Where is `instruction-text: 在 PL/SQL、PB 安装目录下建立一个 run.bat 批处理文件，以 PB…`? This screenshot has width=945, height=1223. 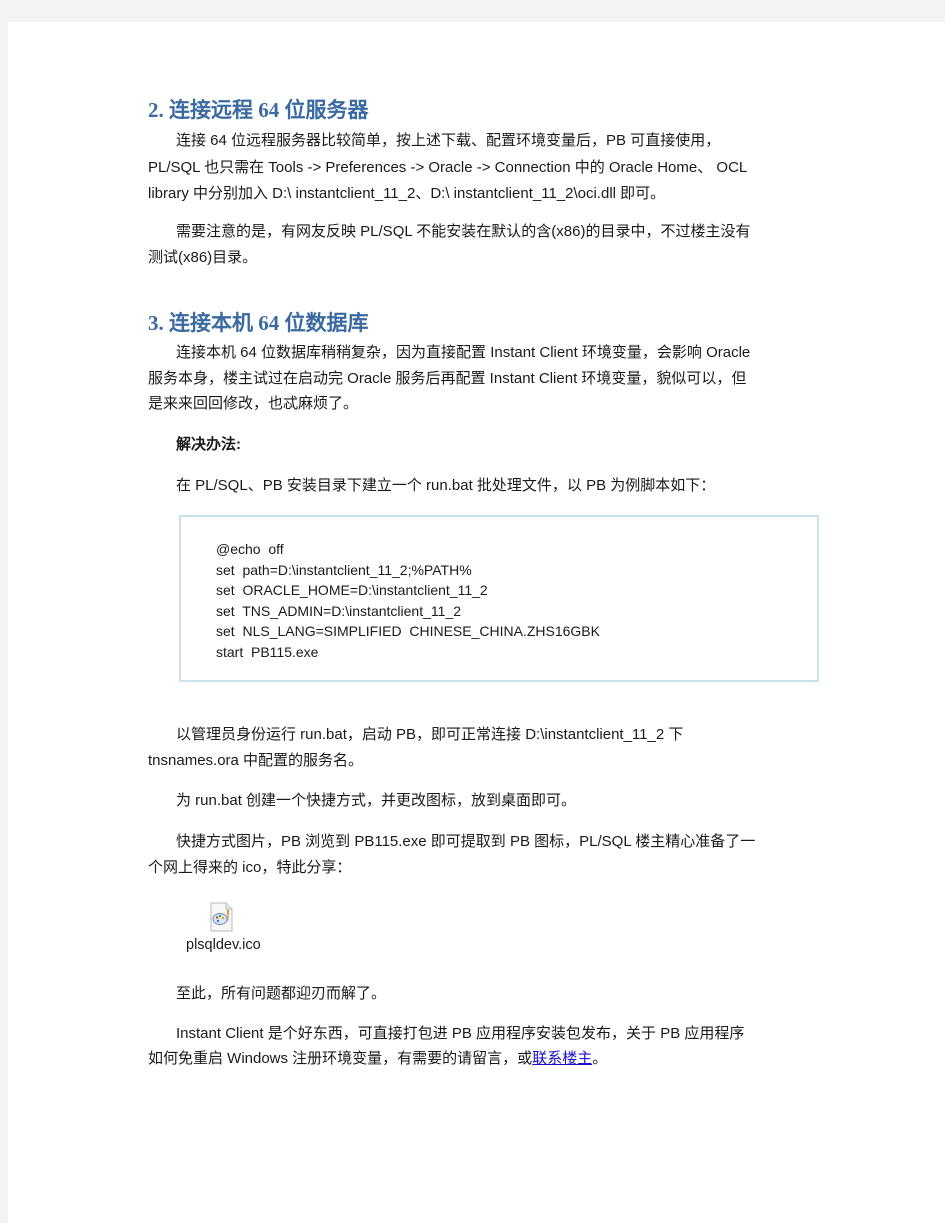
instruction-text: 在 PL/SQL、PB 安装目录下建立一个 run.bat 批处理文件，以 PB… is located at coordinates (446, 485).